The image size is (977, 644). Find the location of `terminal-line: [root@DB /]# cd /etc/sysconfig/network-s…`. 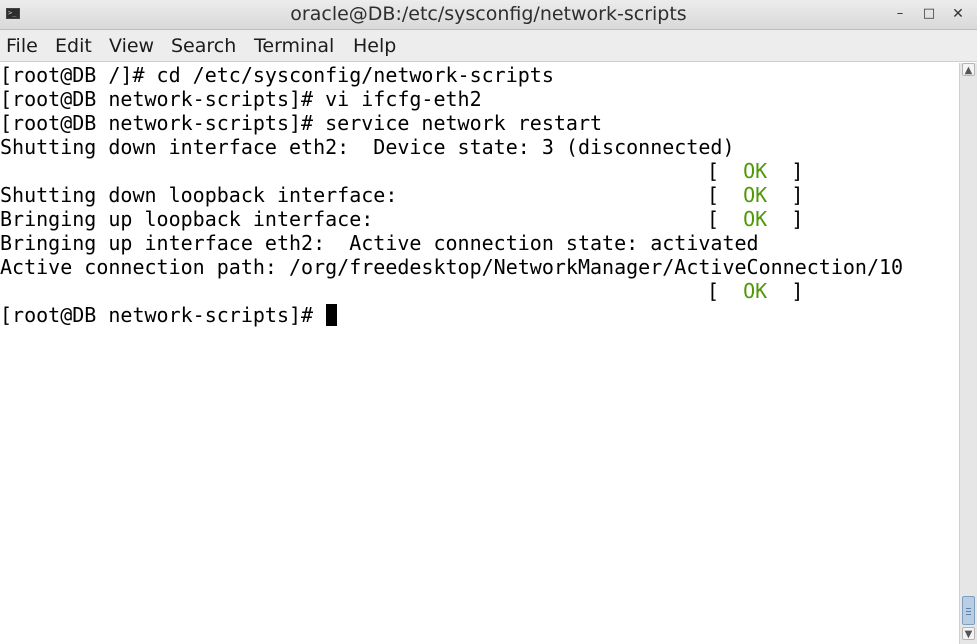

terminal-line: [root@DB /]# cd /etc/sysconfig/network-s… is located at coordinates (277, 75).